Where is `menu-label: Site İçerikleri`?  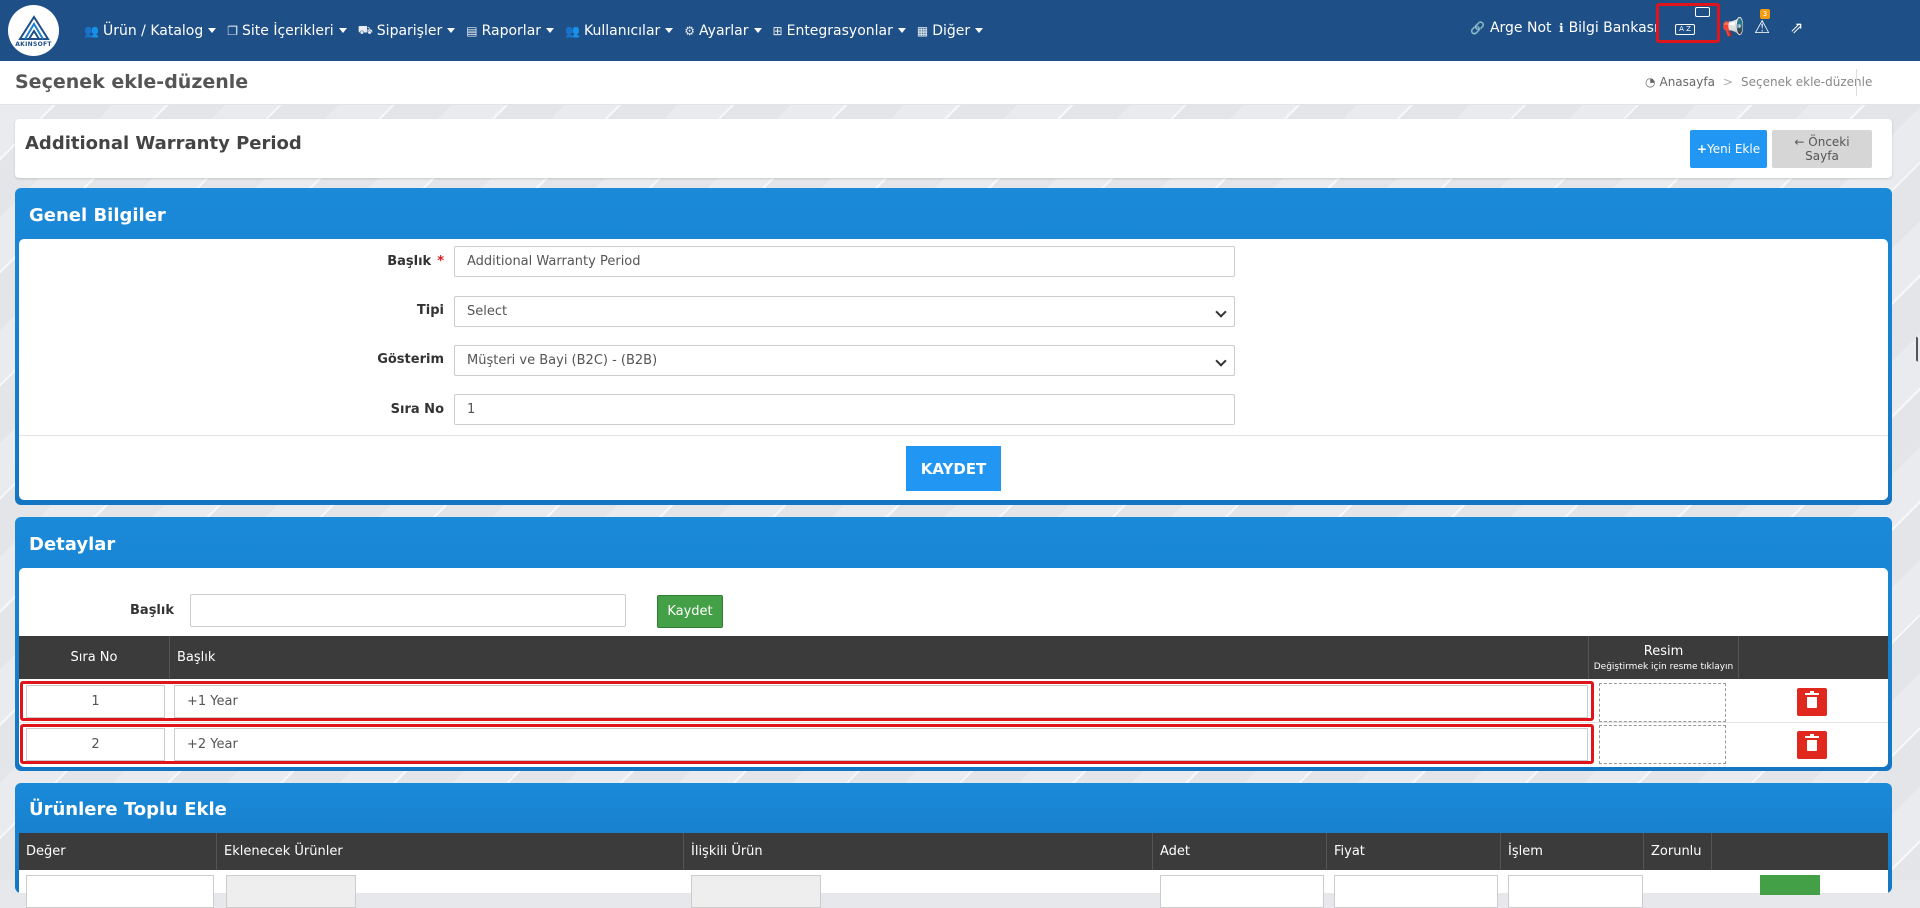 menu-label: Site İçerikleri is located at coordinates (288, 30).